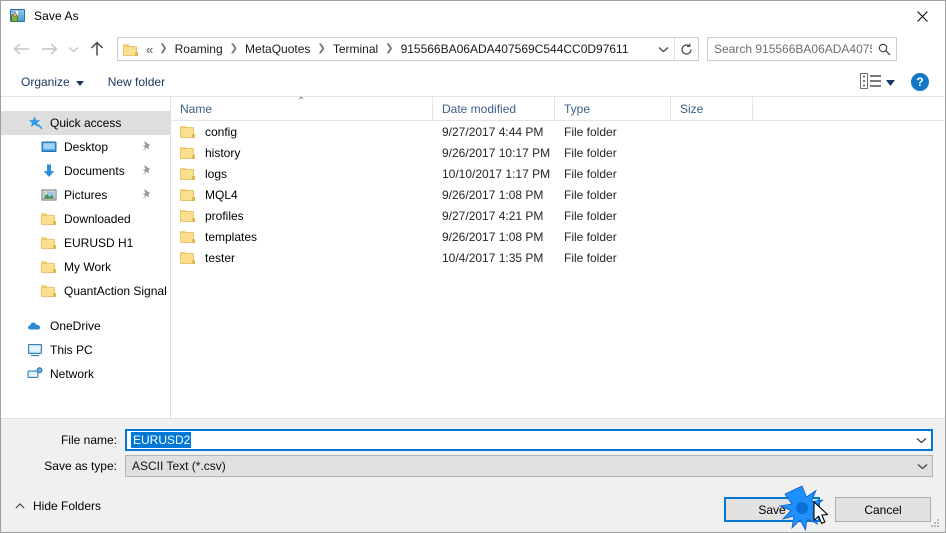 The width and height of the screenshot is (946, 533). I want to click on cancel-button: Cancel, so click(883, 509).